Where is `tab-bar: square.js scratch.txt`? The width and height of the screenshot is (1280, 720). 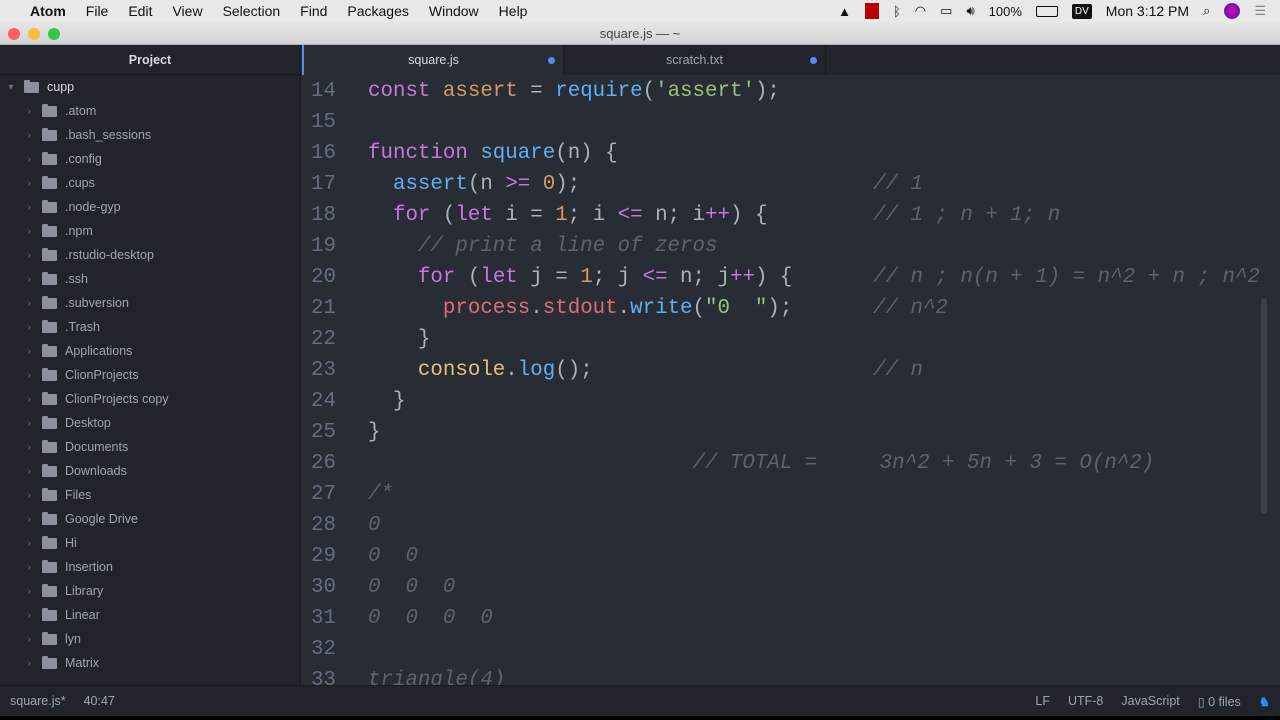 tab-bar: square.js scratch.txt is located at coordinates (791, 60).